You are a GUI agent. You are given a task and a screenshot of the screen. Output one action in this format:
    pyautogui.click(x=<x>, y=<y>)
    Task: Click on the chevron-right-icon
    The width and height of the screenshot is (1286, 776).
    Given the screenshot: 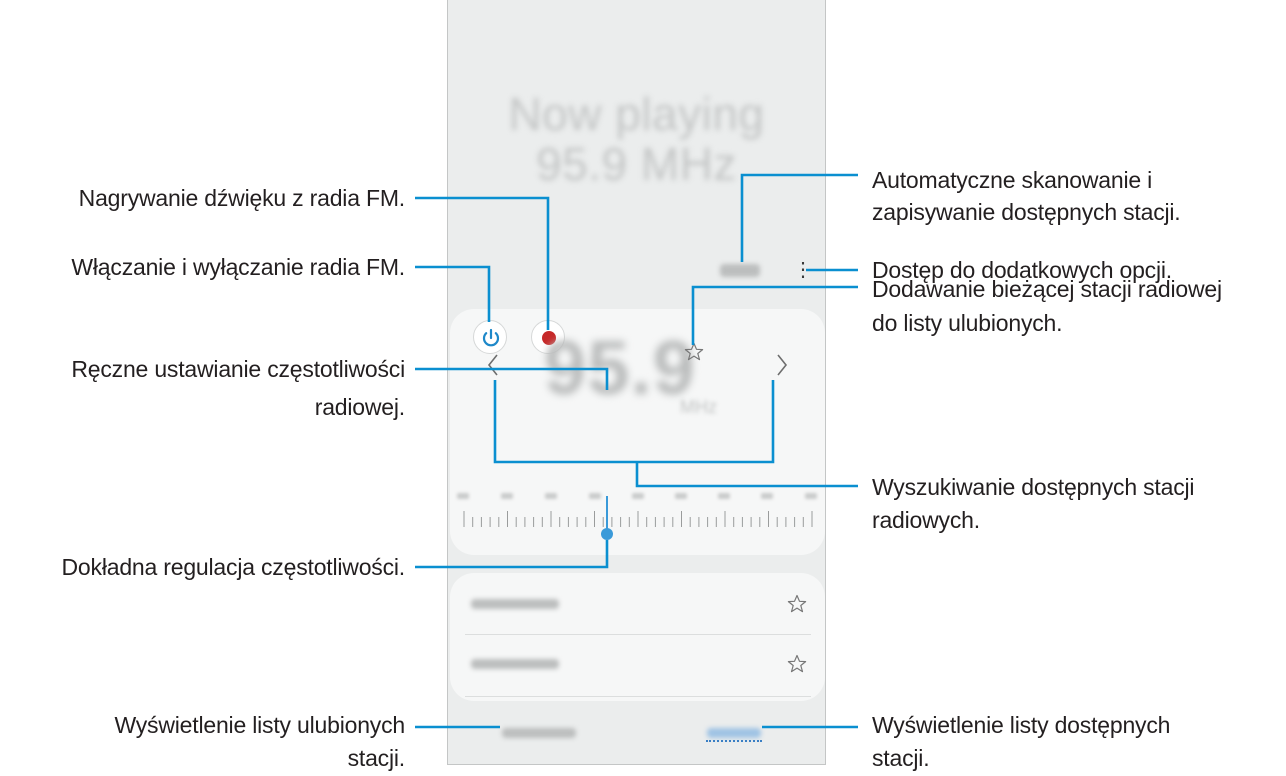 What is the action you would take?
    pyautogui.click(x=782, y=365)
    